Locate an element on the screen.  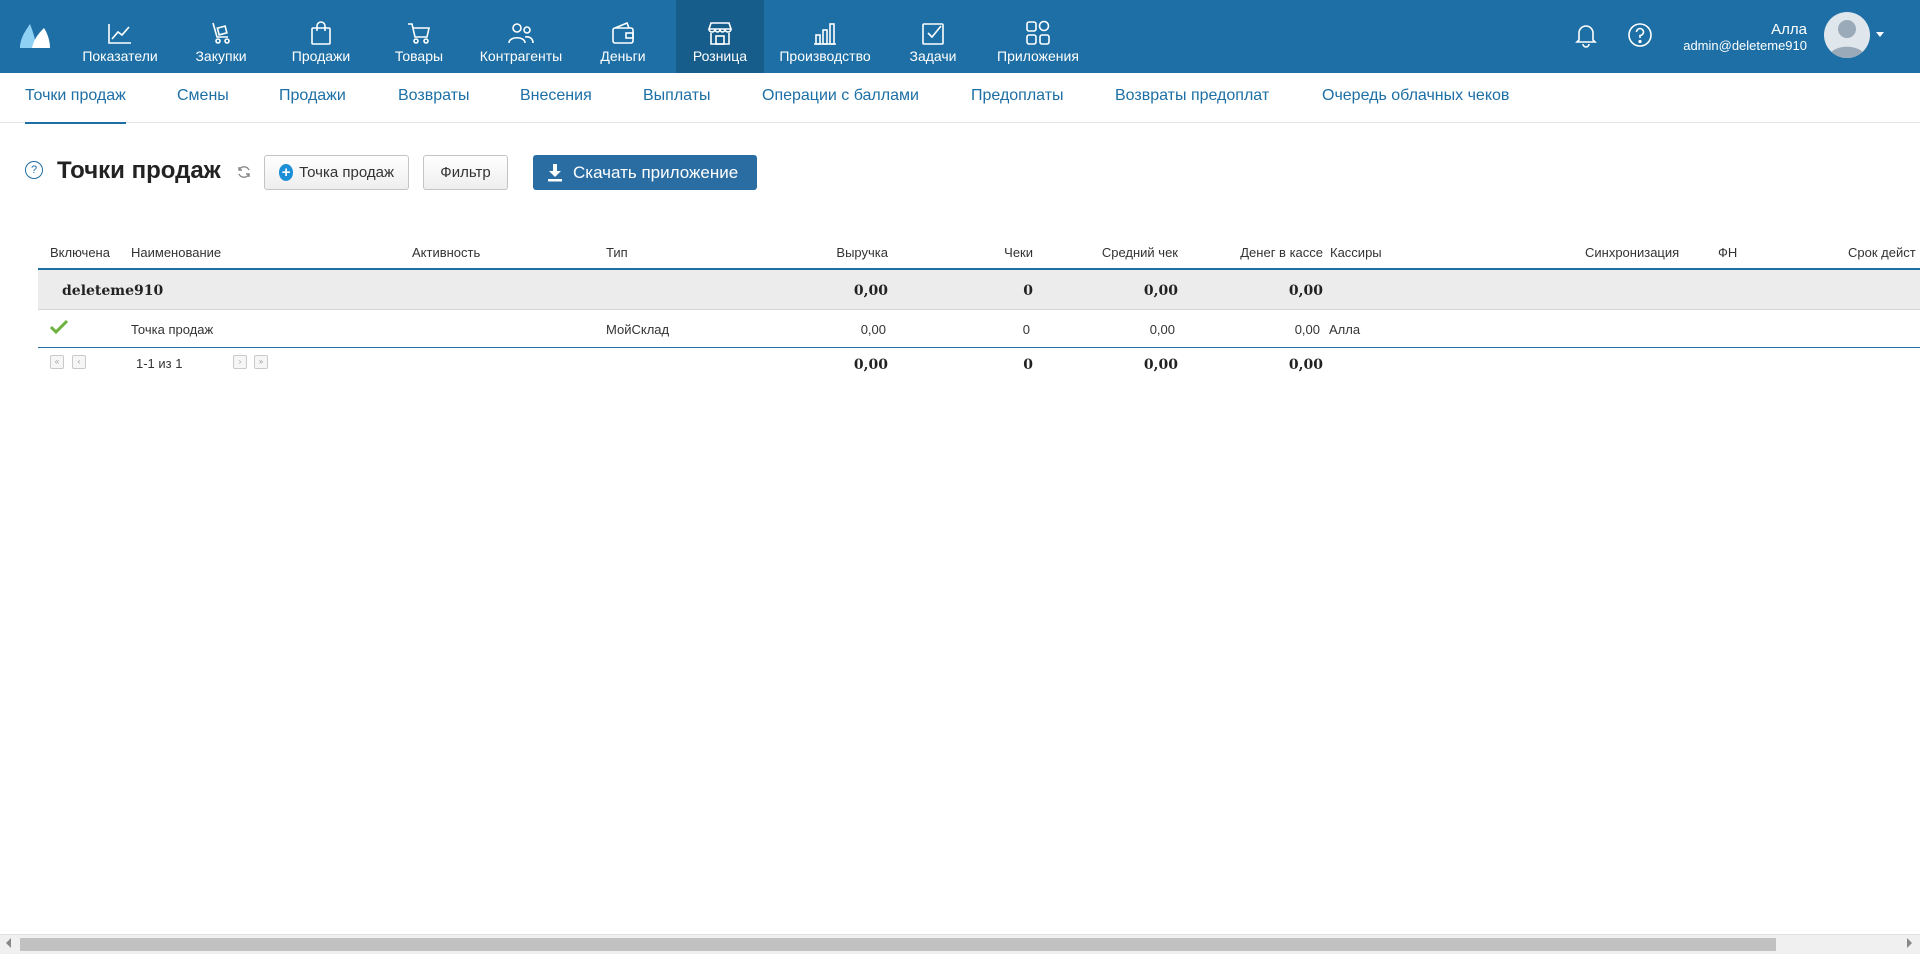
column-header-activity: Активность is located at coordinates (446, 252).